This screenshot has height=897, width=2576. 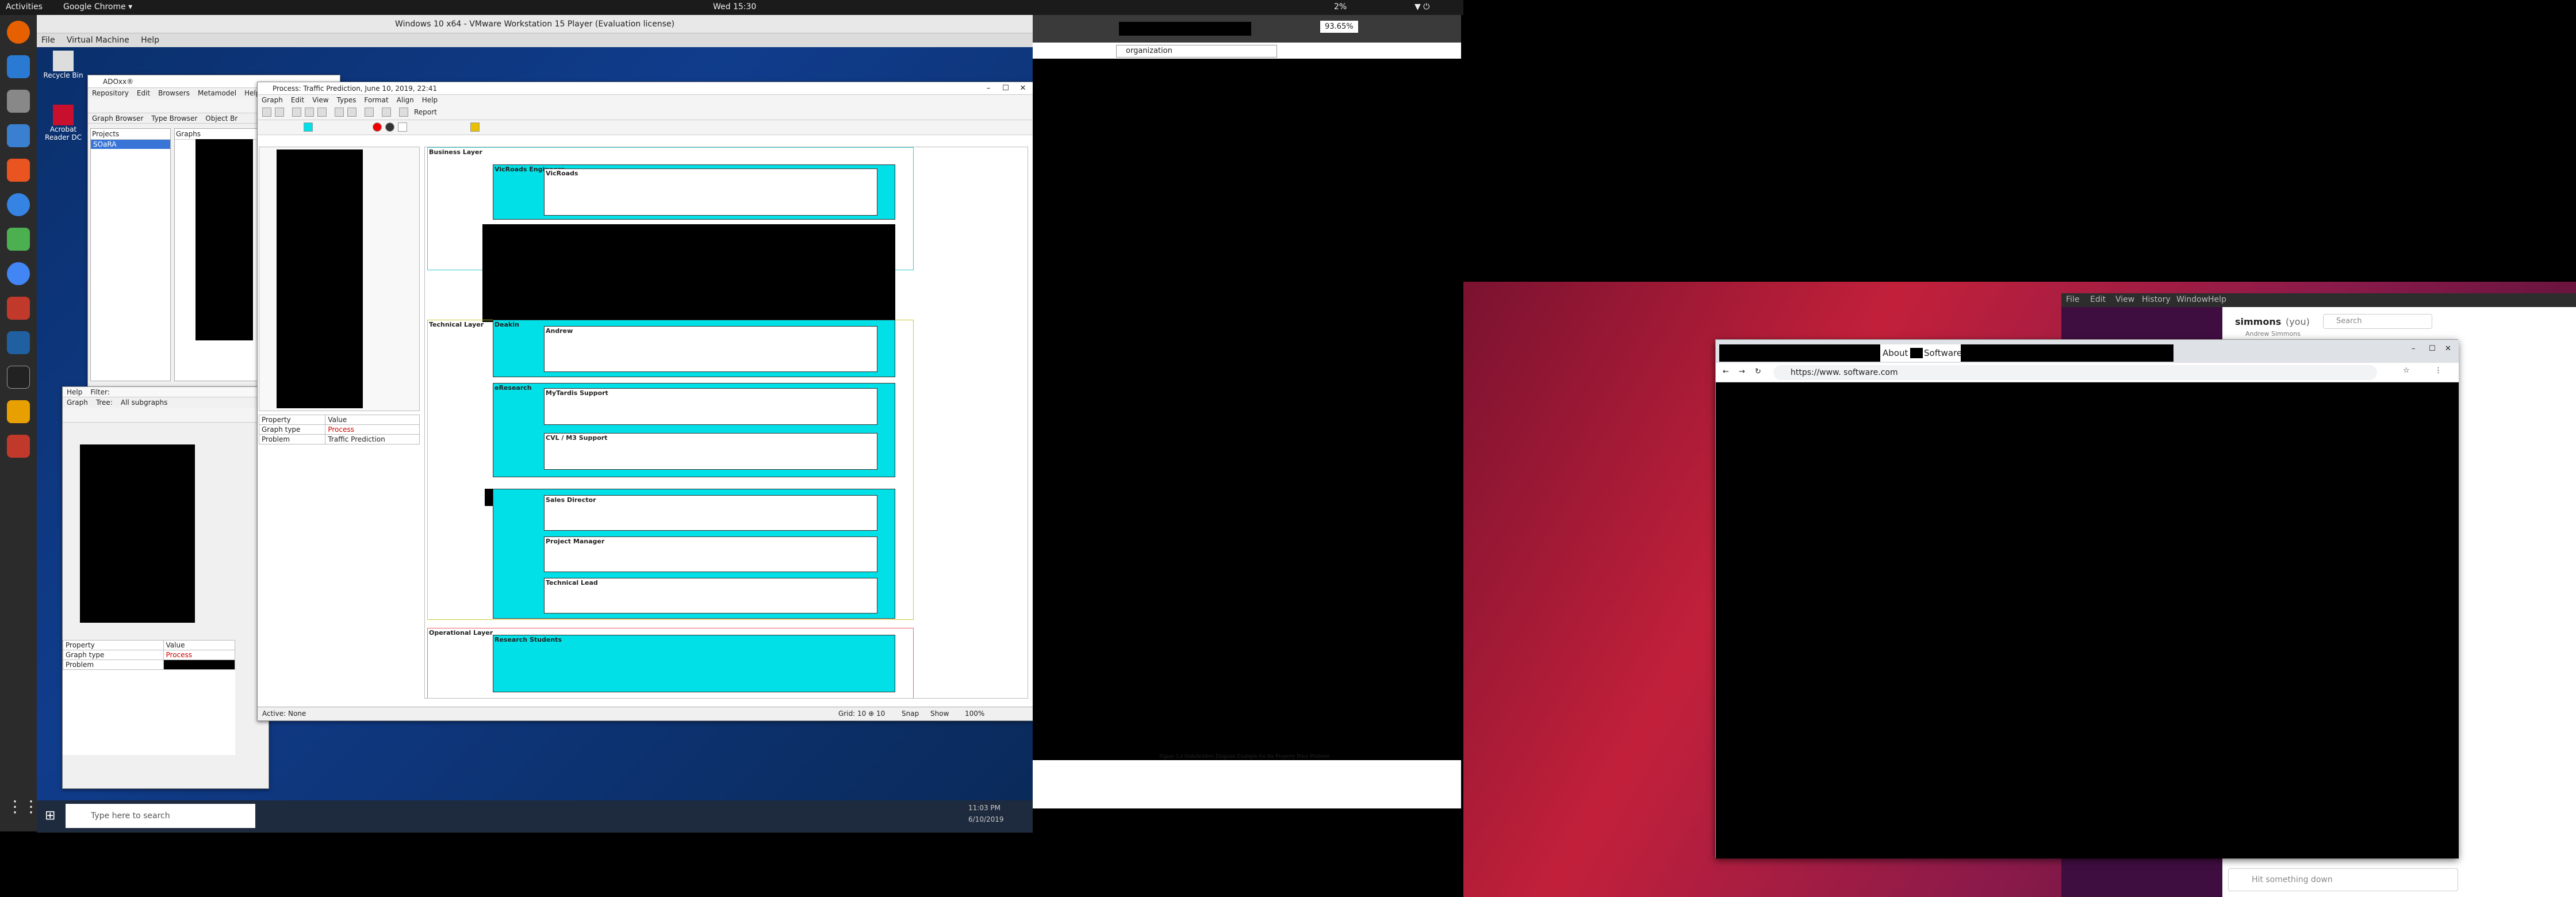 What do you see at coordinates (425, 112) in the screenshot?
I see `report-button: Report` at bounding box center [425, 112].